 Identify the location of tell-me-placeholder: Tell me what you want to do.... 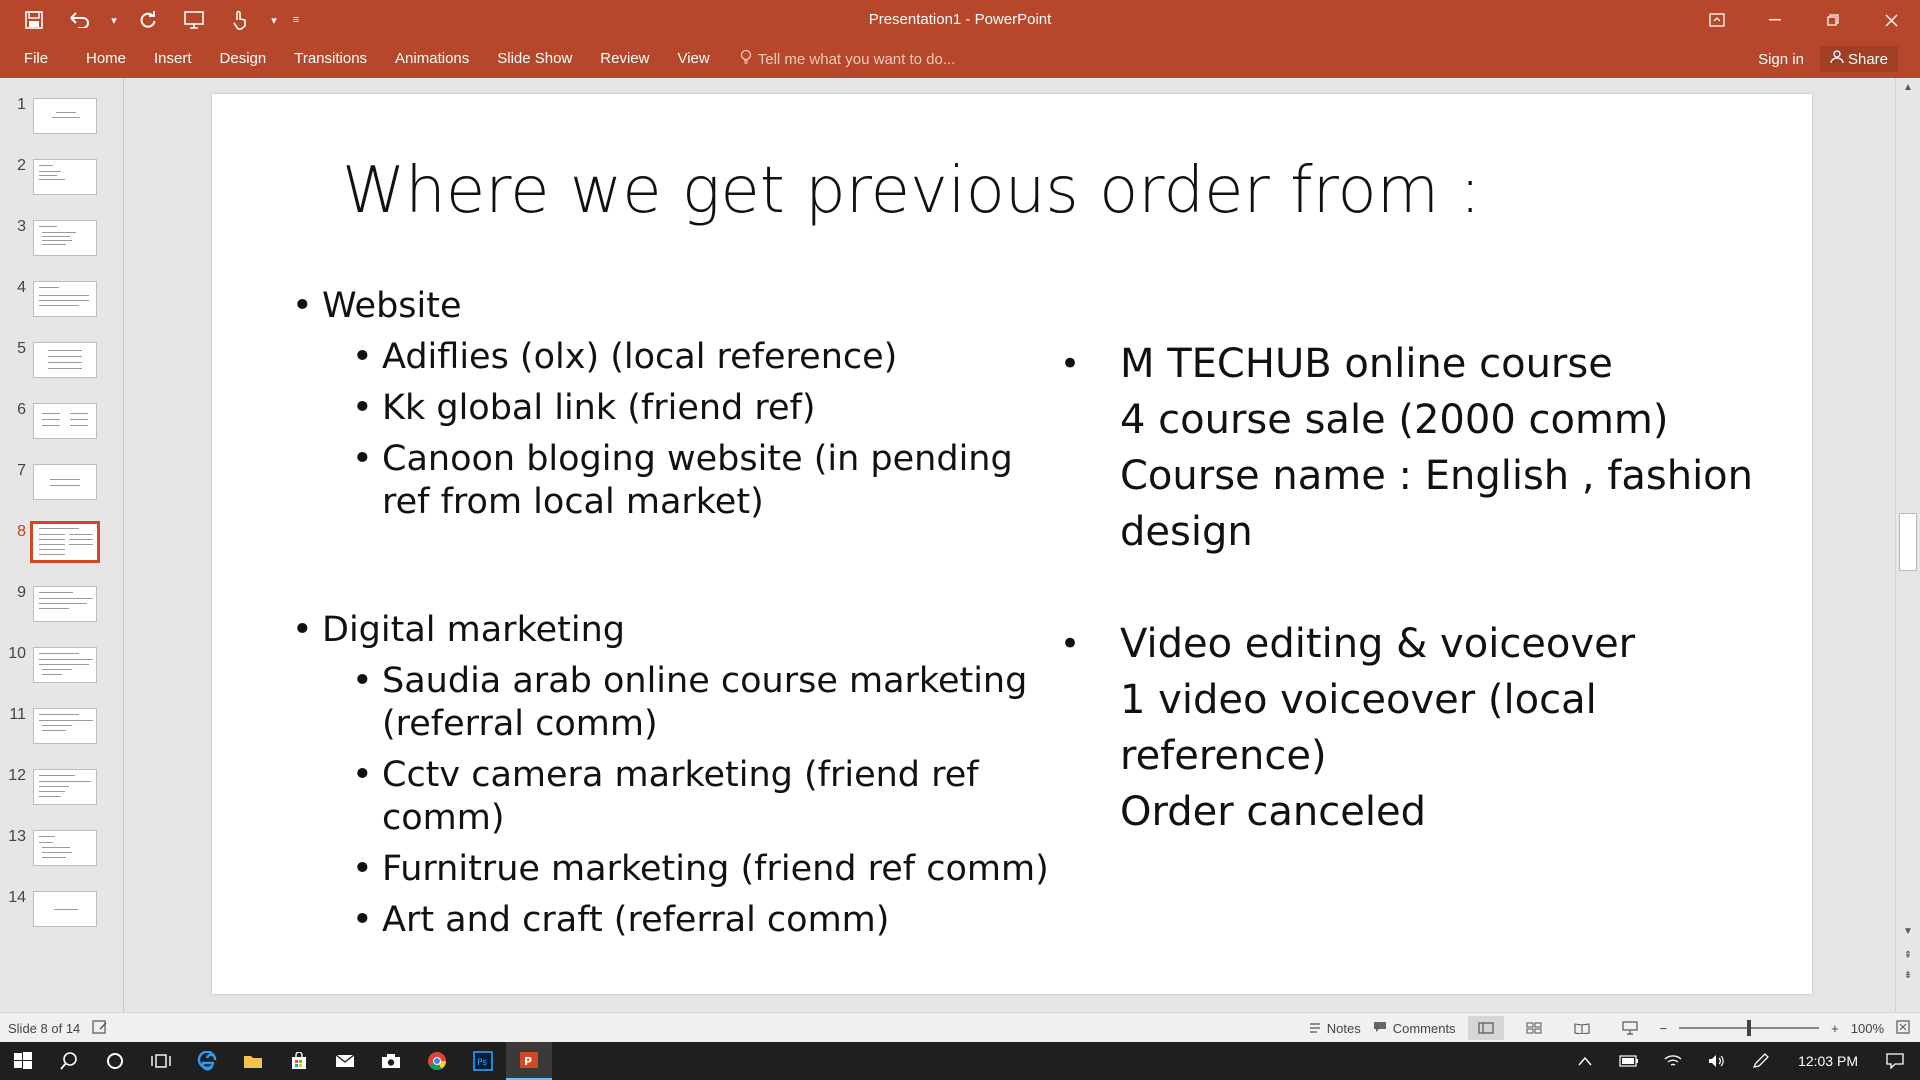
(856, 59).